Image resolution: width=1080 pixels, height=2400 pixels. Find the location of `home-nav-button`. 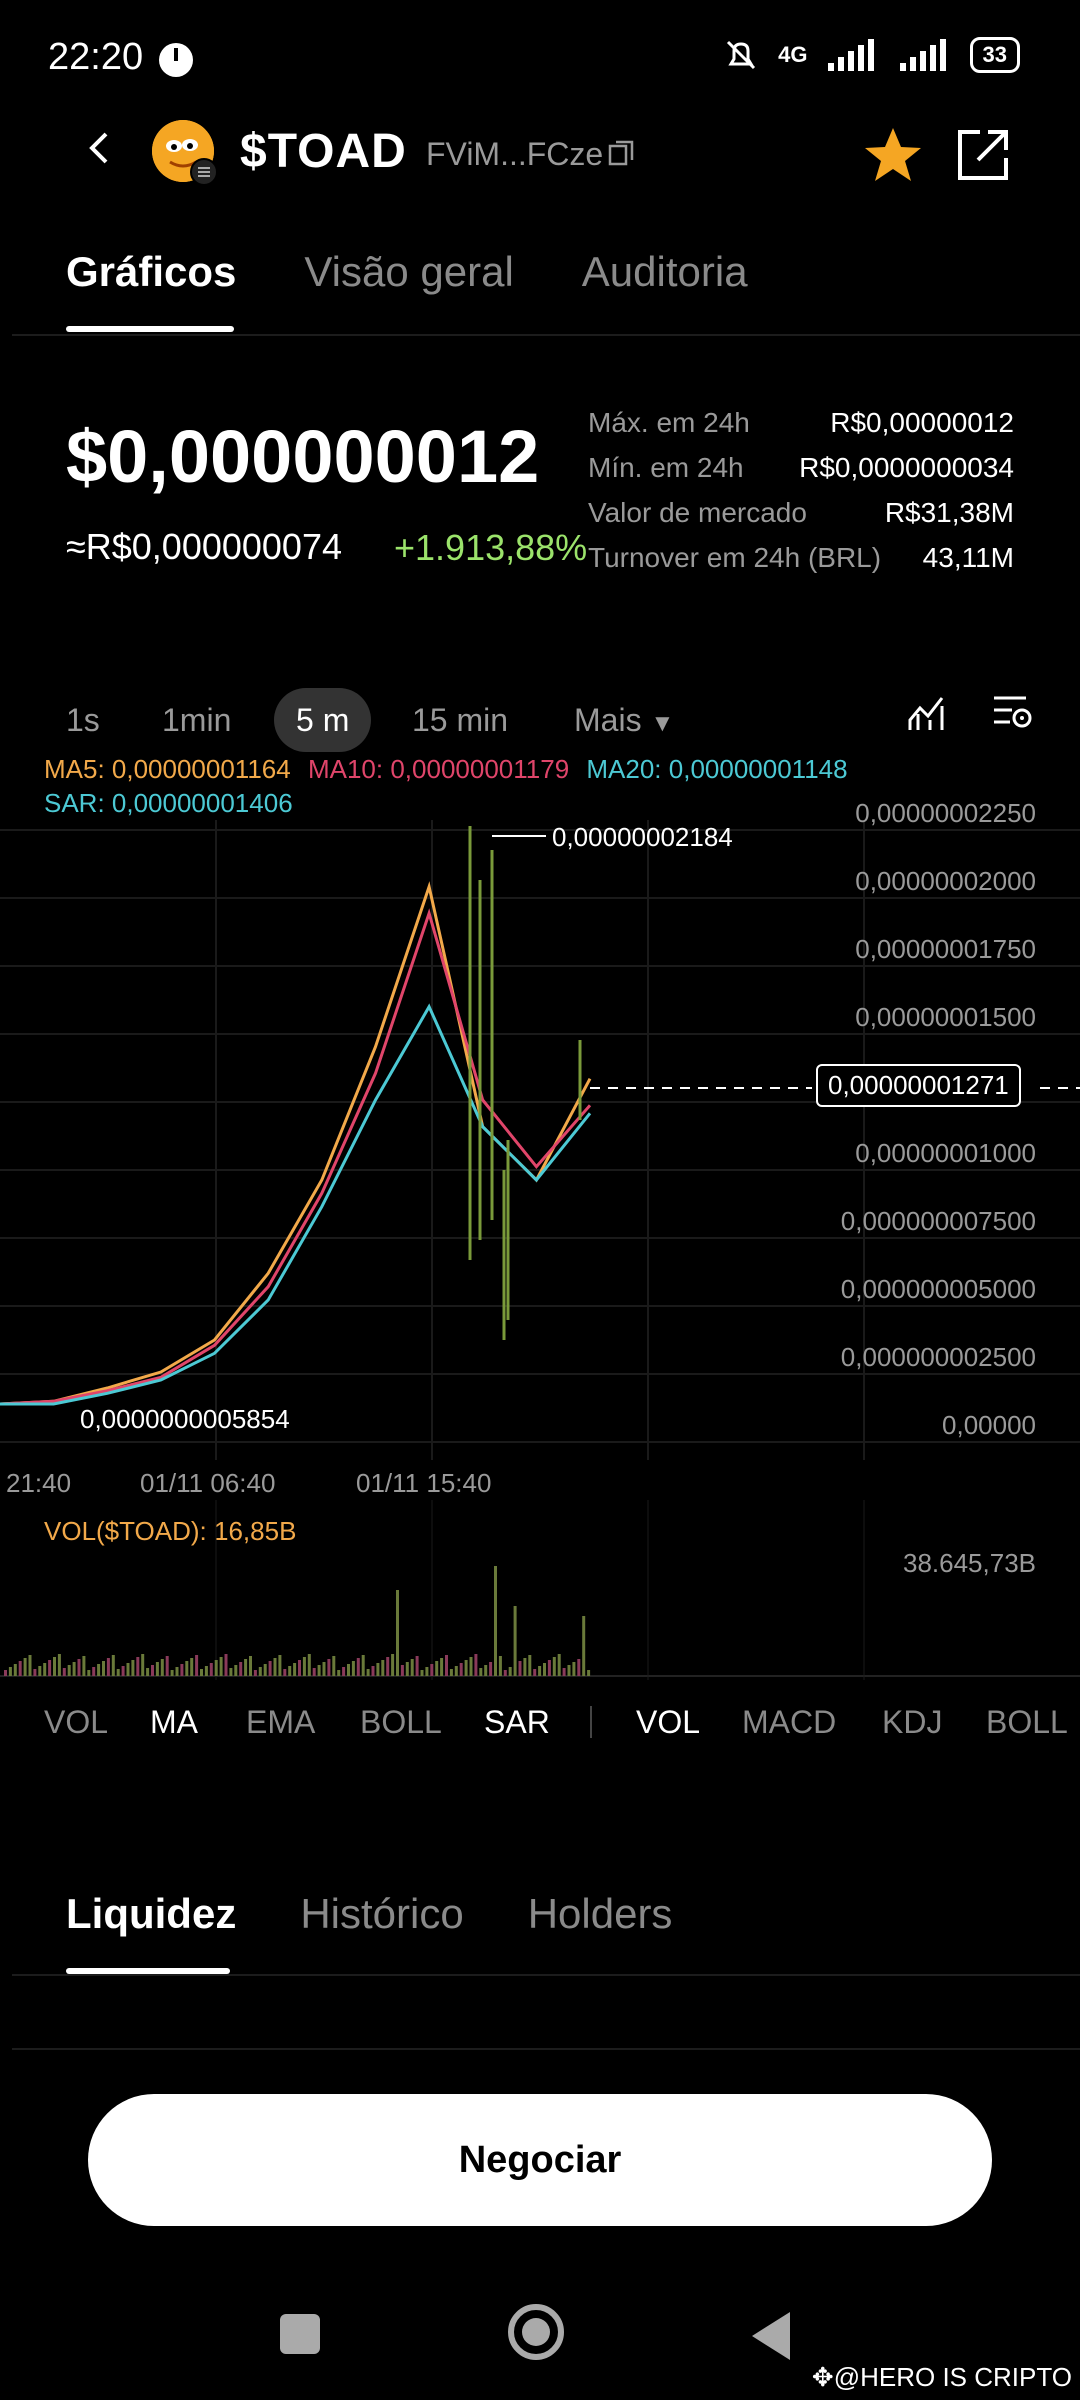

home-nav-button is located at coordinates (536, 2332).